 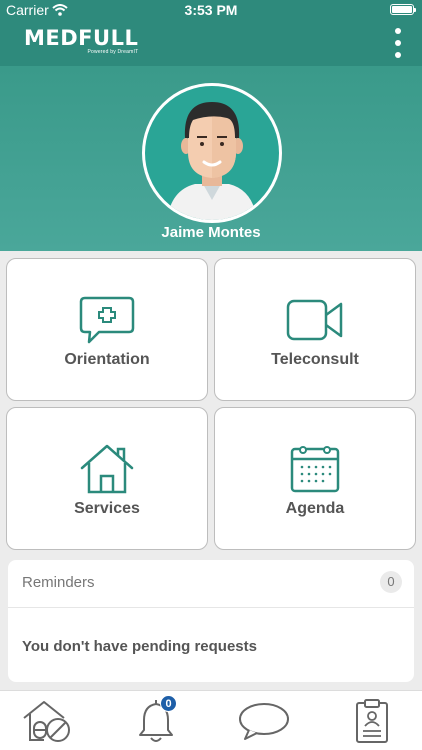 I want to click on more-vertical-icon, so click(x=398, y=31).